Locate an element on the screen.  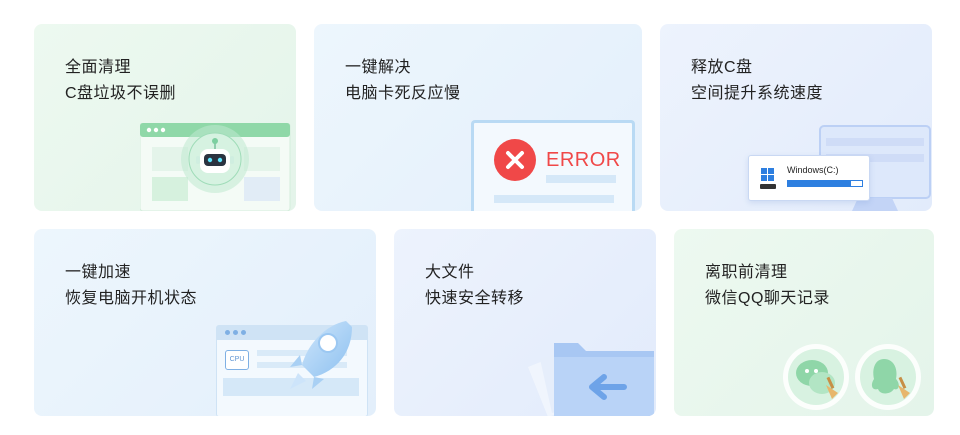
cpu-icon: CPU is located at coordinates (237, 360).